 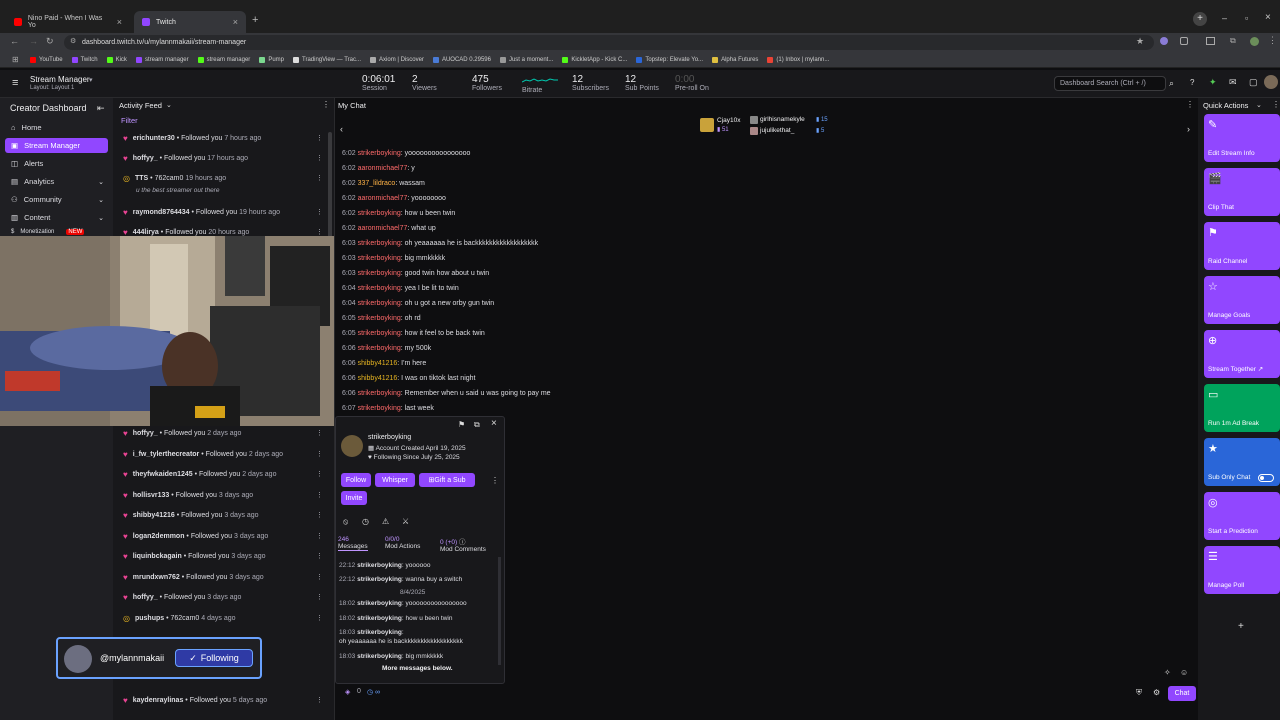 I want to click on user-avatar, so click(x=1271, y=82).